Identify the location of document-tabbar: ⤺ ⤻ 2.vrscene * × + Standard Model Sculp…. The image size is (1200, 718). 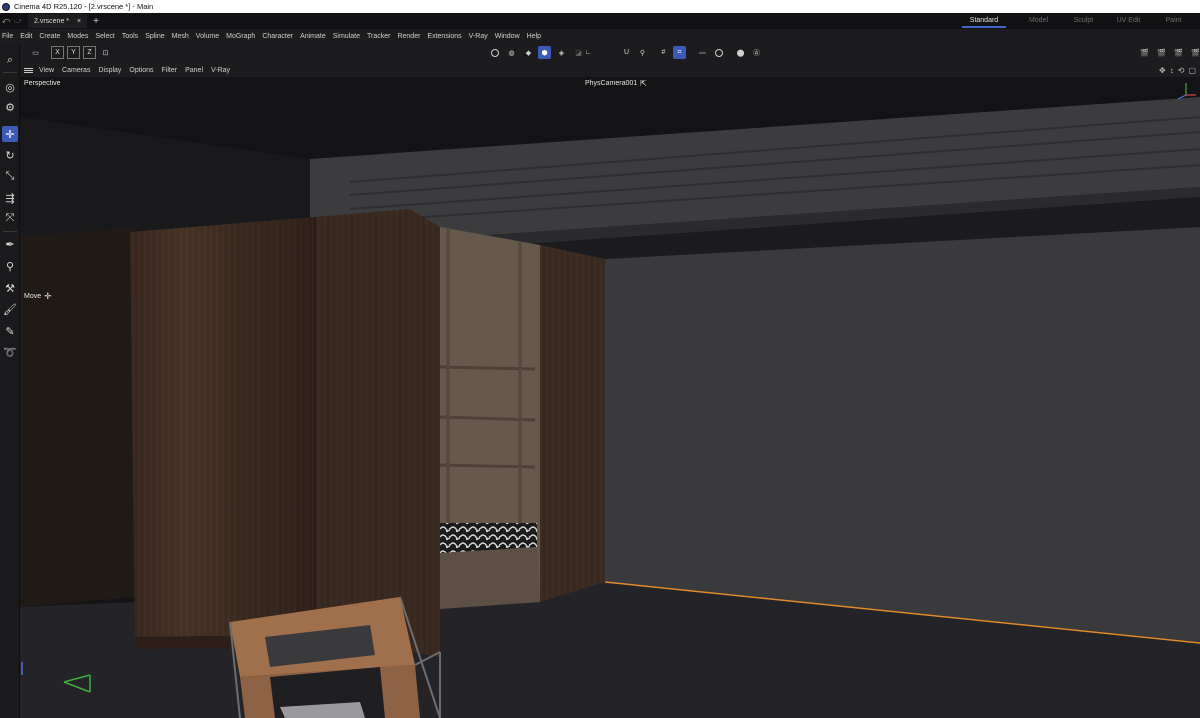
(600, 21).